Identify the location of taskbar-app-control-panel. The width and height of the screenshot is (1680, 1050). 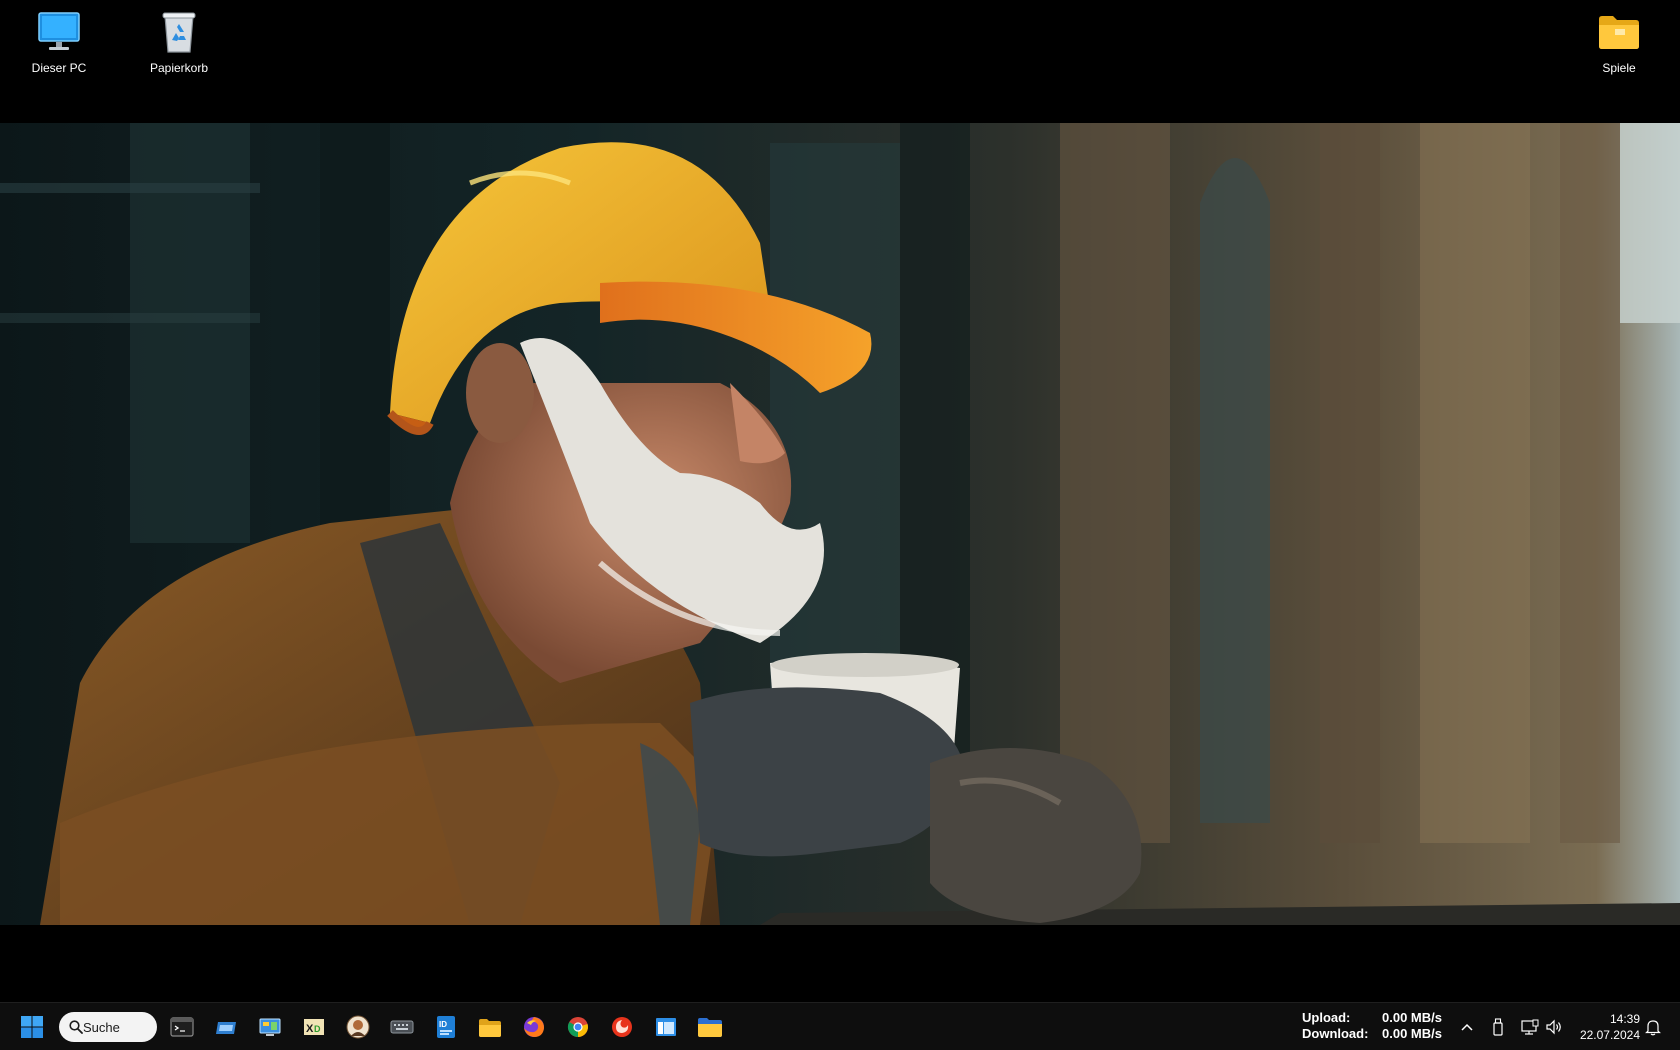
(270, 1027).